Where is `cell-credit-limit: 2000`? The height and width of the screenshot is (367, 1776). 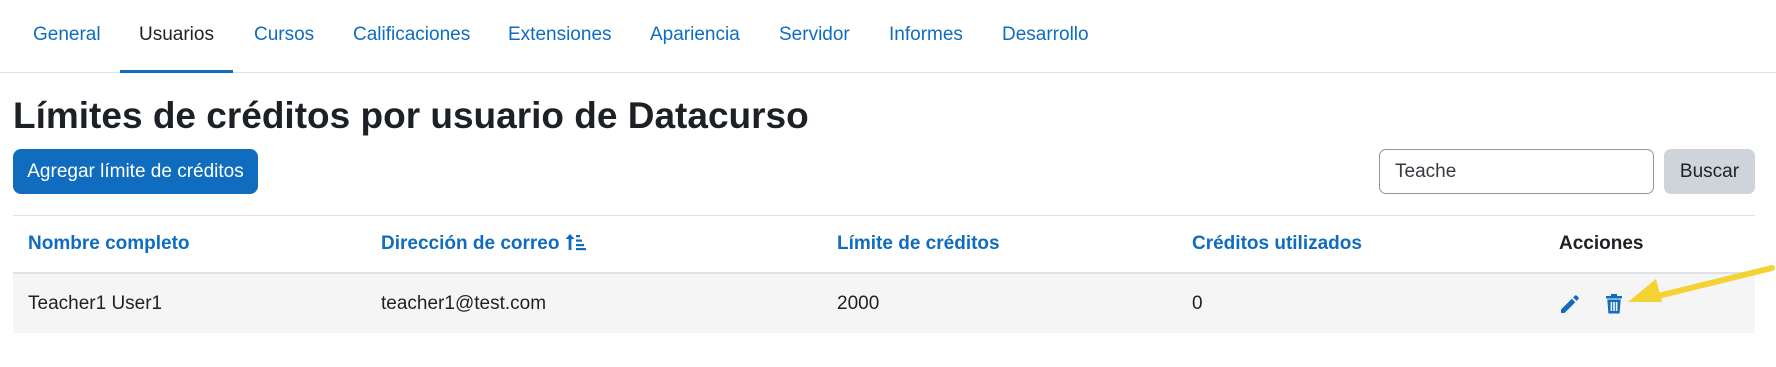 cell-credit-limit: 2000 is located at coordinates (858, 303).